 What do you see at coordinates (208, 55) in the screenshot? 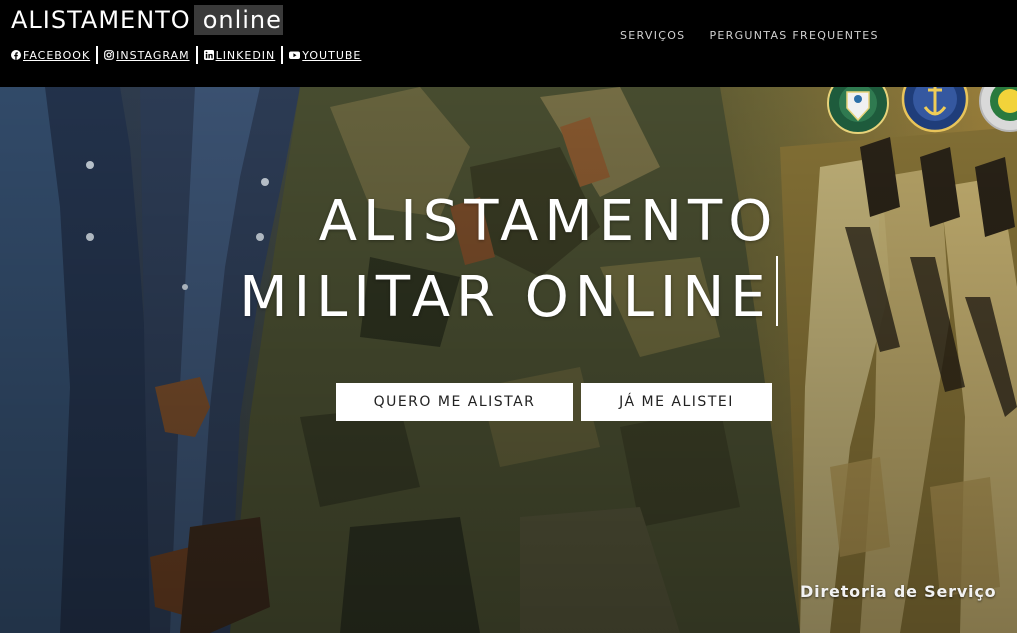
I see `linkedin-icon` at bounding box center [208, 55].